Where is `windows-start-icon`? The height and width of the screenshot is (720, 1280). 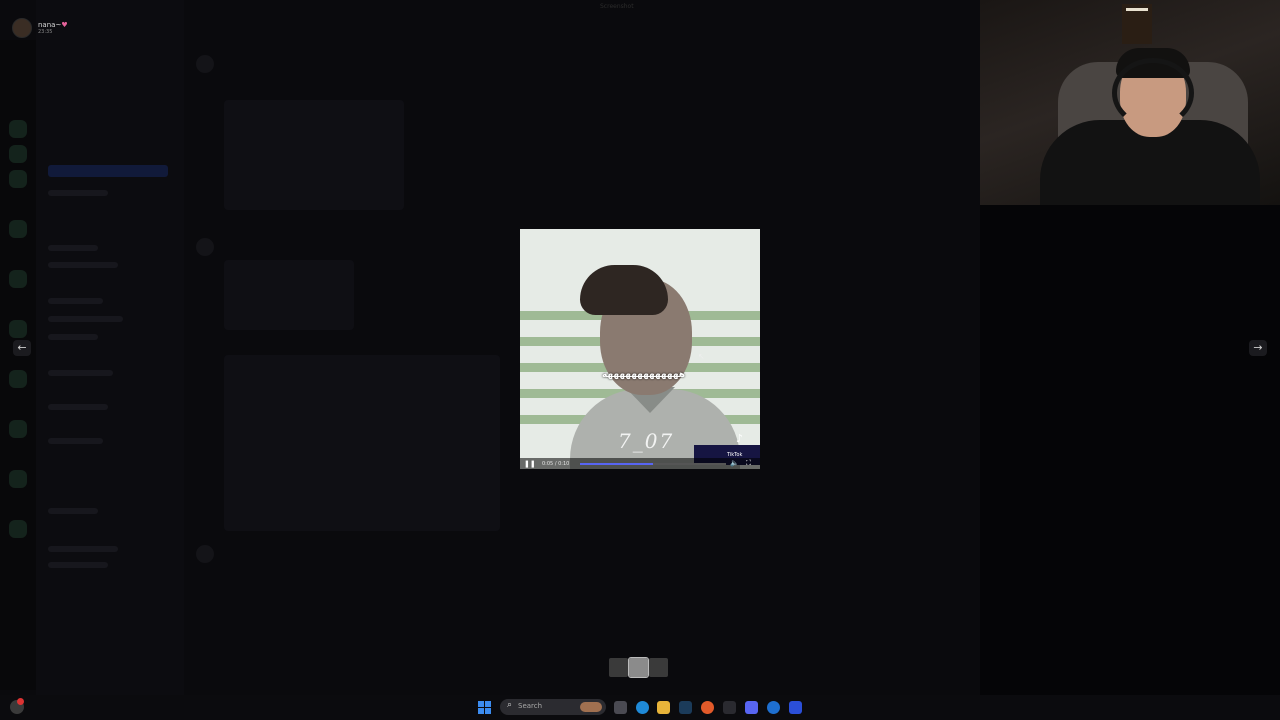
windows-start-icon is located at coordinates (484, 707).